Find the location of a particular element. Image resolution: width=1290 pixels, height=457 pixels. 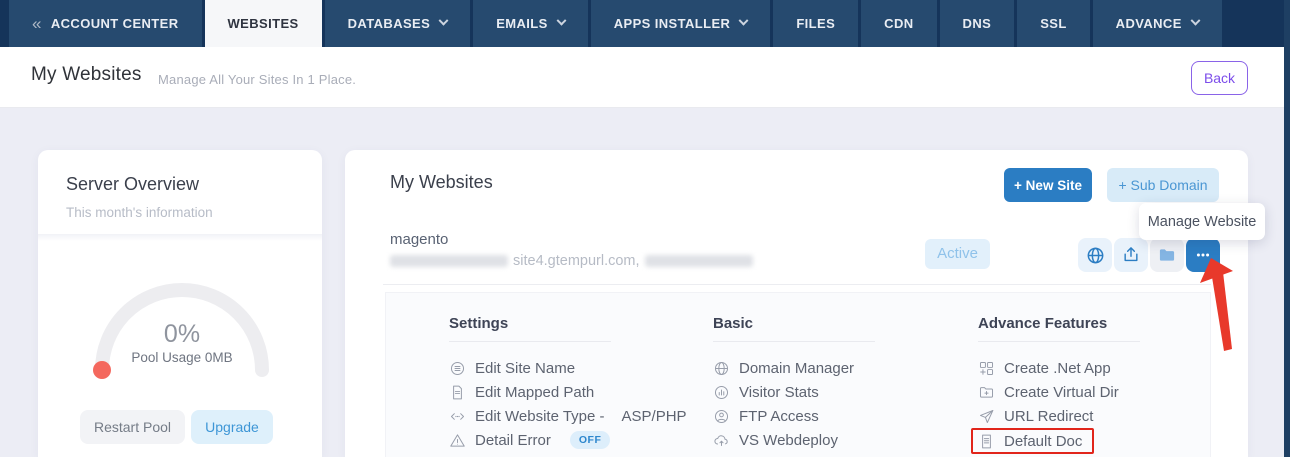

nav-apps-installer: APPS INSTALLER is located at coordinates (680, 23).